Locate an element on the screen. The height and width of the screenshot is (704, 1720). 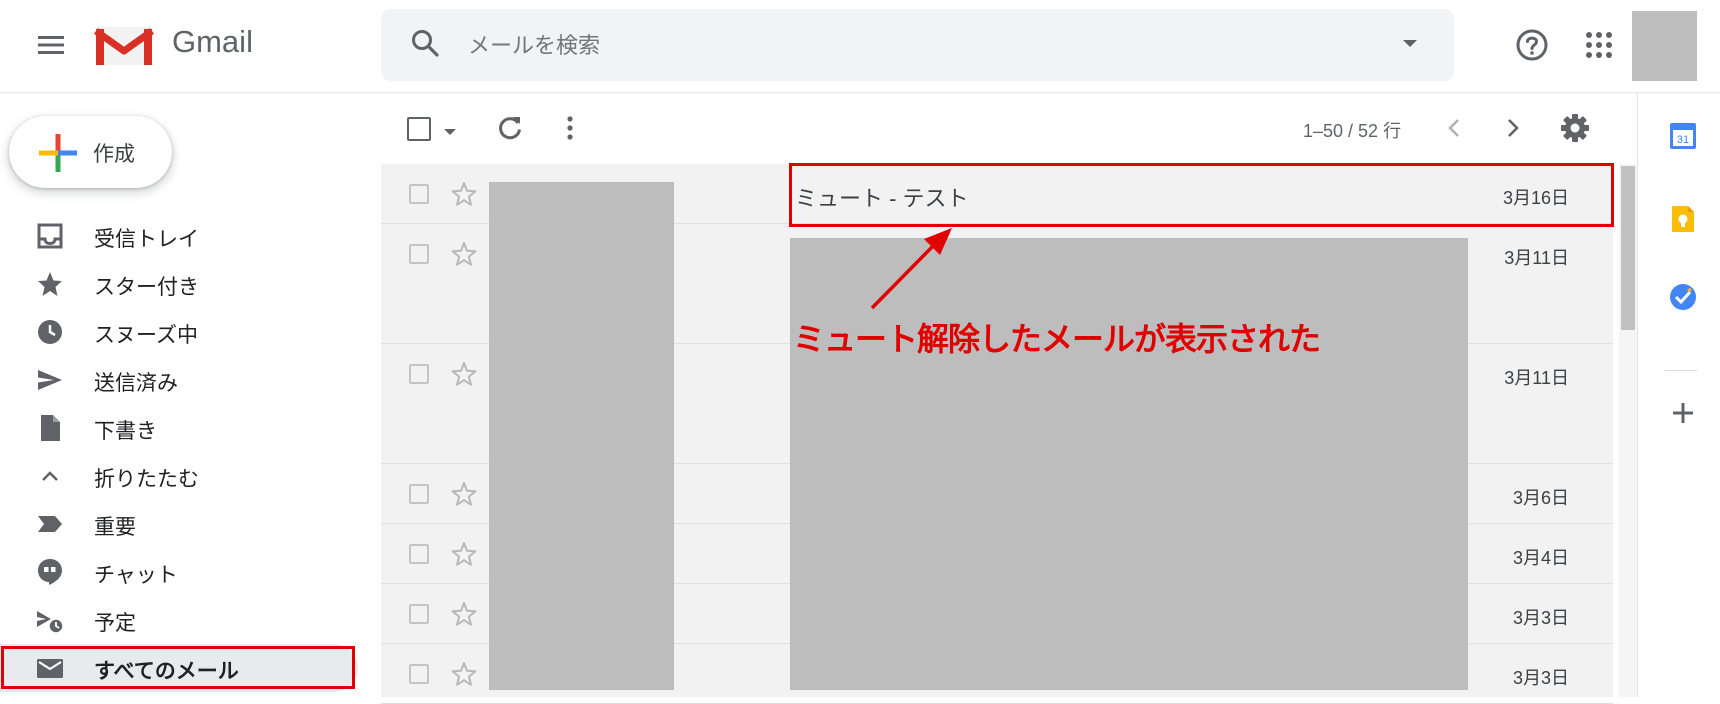
sidebar-item-collapse: 折りたたむ is located at coordinates (179, 476).